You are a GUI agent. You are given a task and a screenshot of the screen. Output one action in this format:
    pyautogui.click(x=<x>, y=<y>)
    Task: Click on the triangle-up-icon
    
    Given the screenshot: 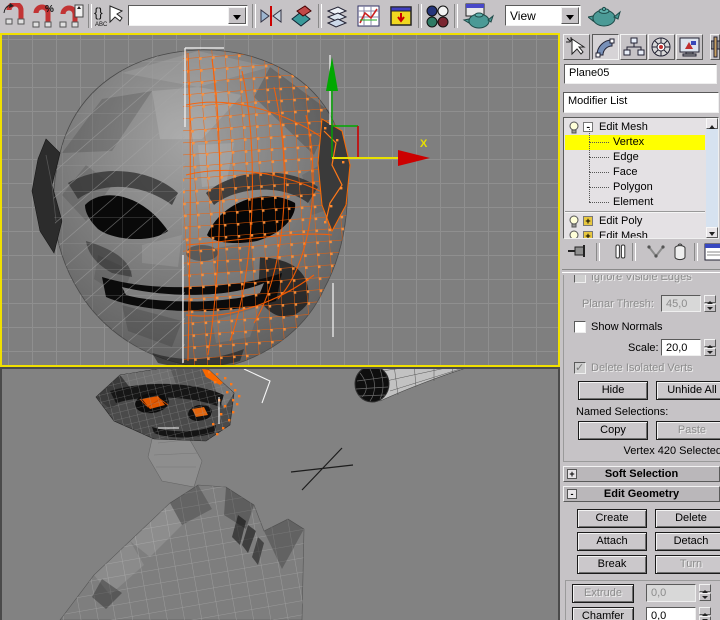 What is the action you would take?
    pyautogui.click(x=712, y=125)
    